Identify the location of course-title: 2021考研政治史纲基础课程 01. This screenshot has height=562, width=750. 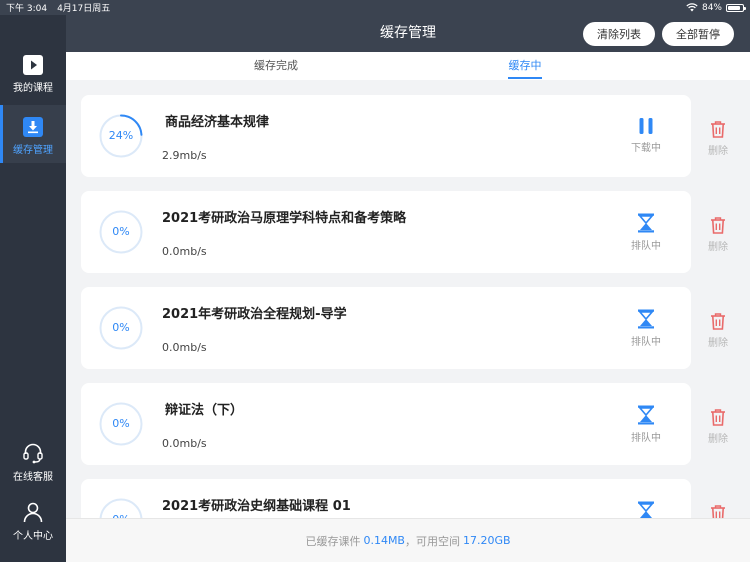
(256, 506).